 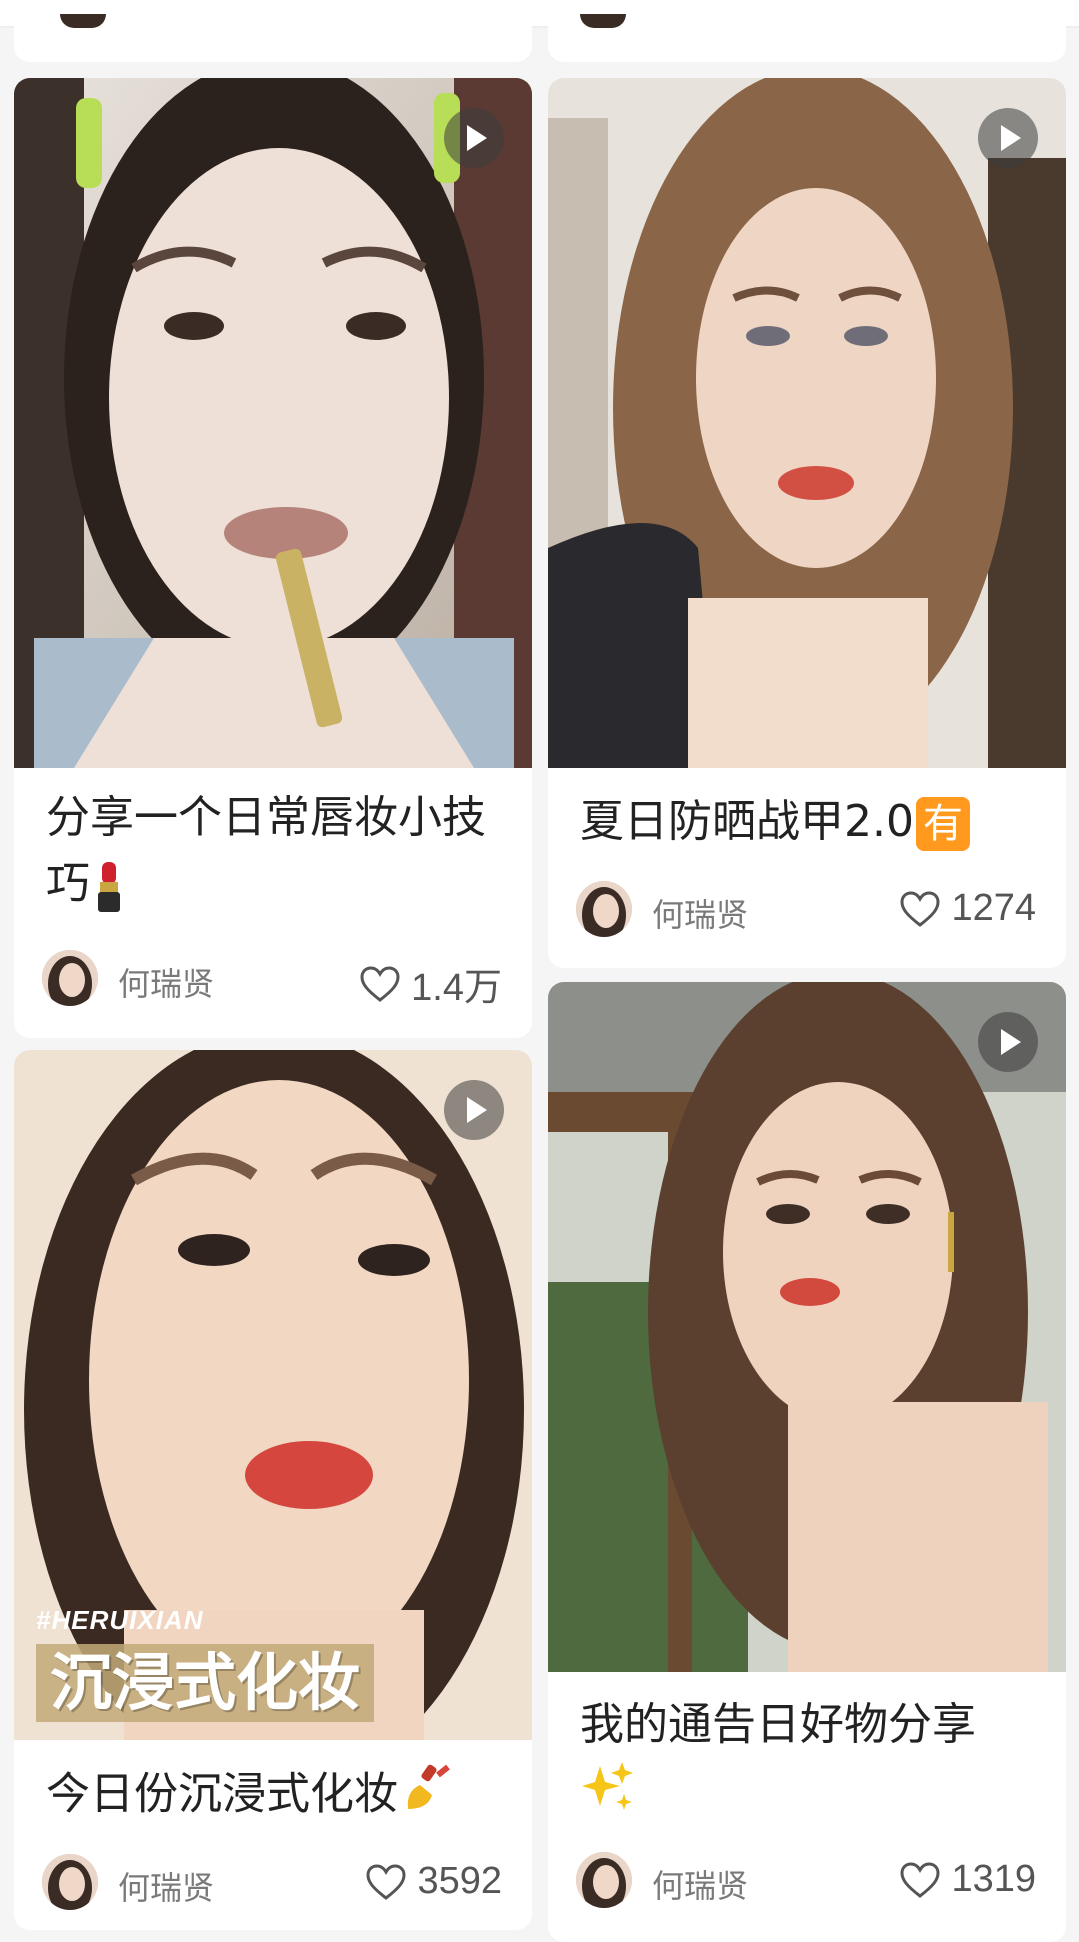 I want to click on note-title: 分享一个日常唇妆小技巧, so click(x=275, y=851).